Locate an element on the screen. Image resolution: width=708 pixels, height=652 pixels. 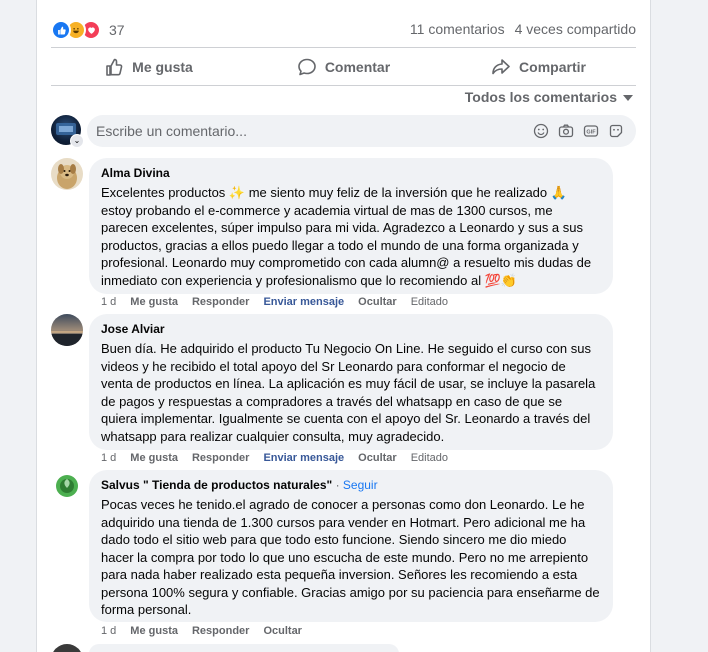
speech-bubble-icon is located at coordinates (307, 67).